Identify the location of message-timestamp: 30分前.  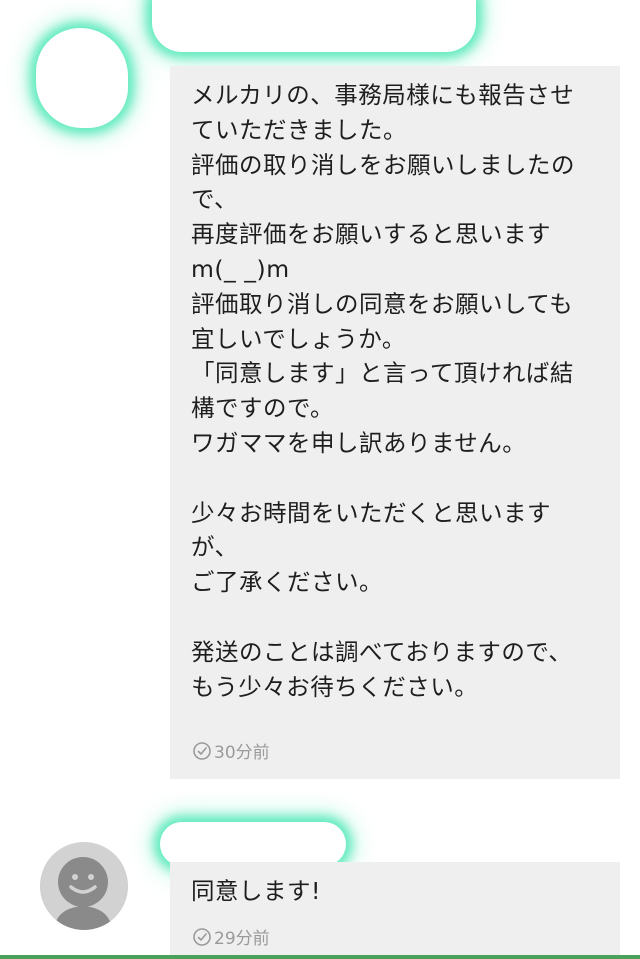
(231, 750).